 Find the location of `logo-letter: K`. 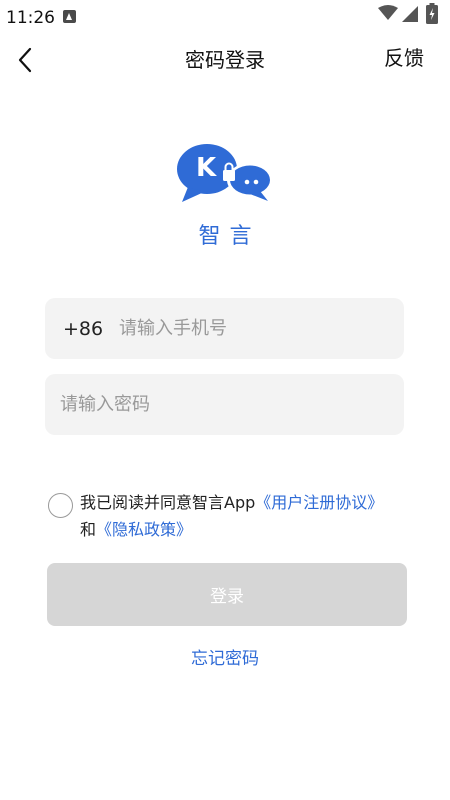

logo-letter: K is located at coordinates (206, 168).